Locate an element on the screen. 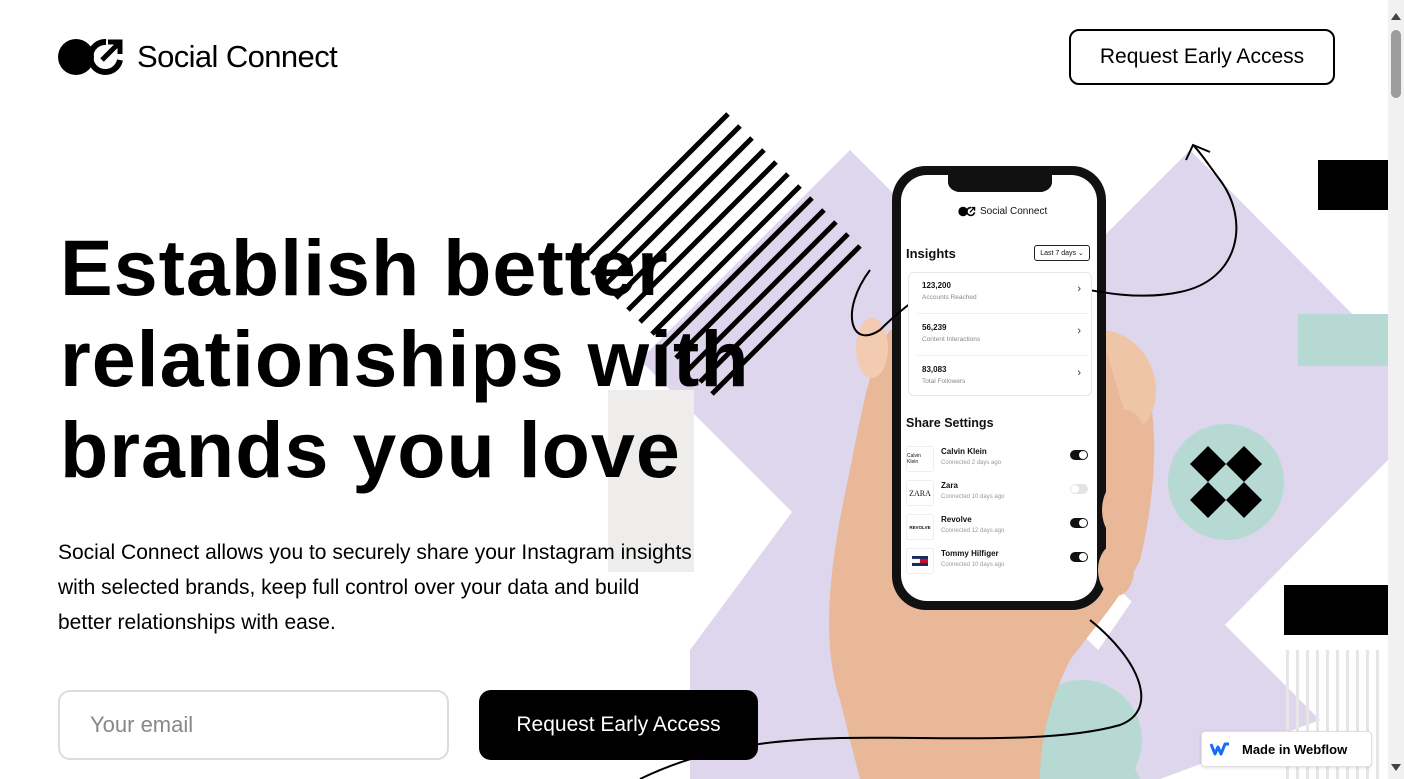  black-block-top is located at coordinates (1353, 185).